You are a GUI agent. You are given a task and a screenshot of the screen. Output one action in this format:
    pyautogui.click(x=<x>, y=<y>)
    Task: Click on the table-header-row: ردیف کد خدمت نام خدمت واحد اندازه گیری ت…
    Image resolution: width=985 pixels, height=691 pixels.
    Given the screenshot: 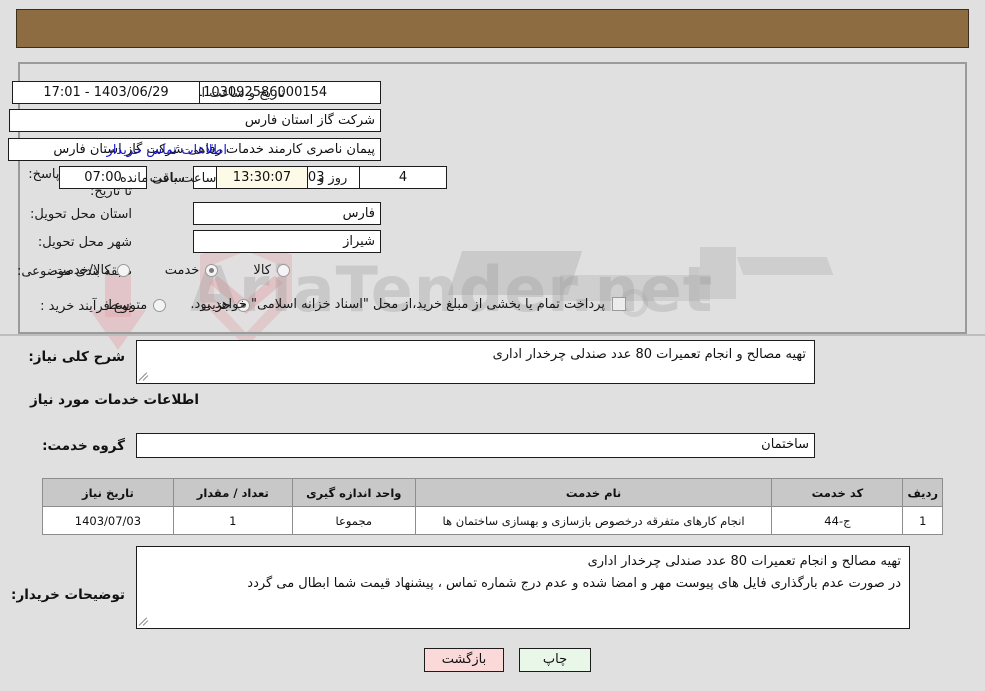 What is the action you would take?
    pyautogui.click(x=492, y=492)
    